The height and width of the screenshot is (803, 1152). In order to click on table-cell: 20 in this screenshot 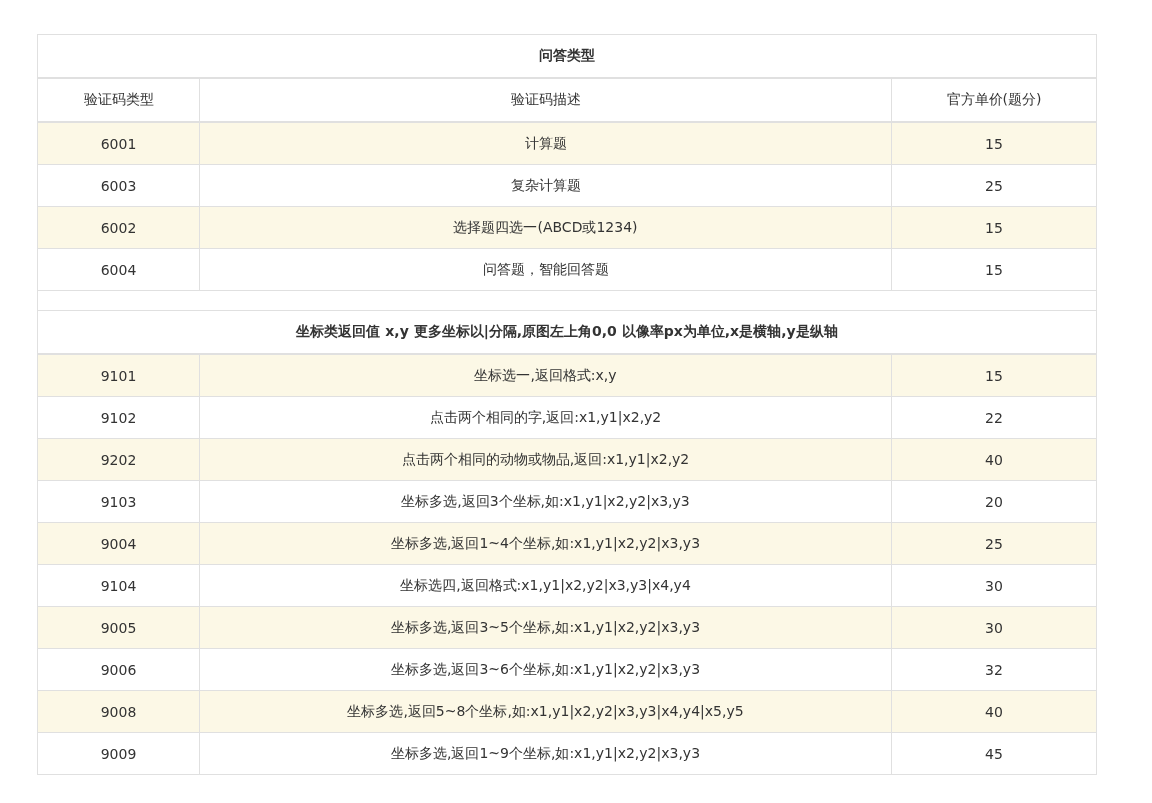, I will do `click(994, 501)`.